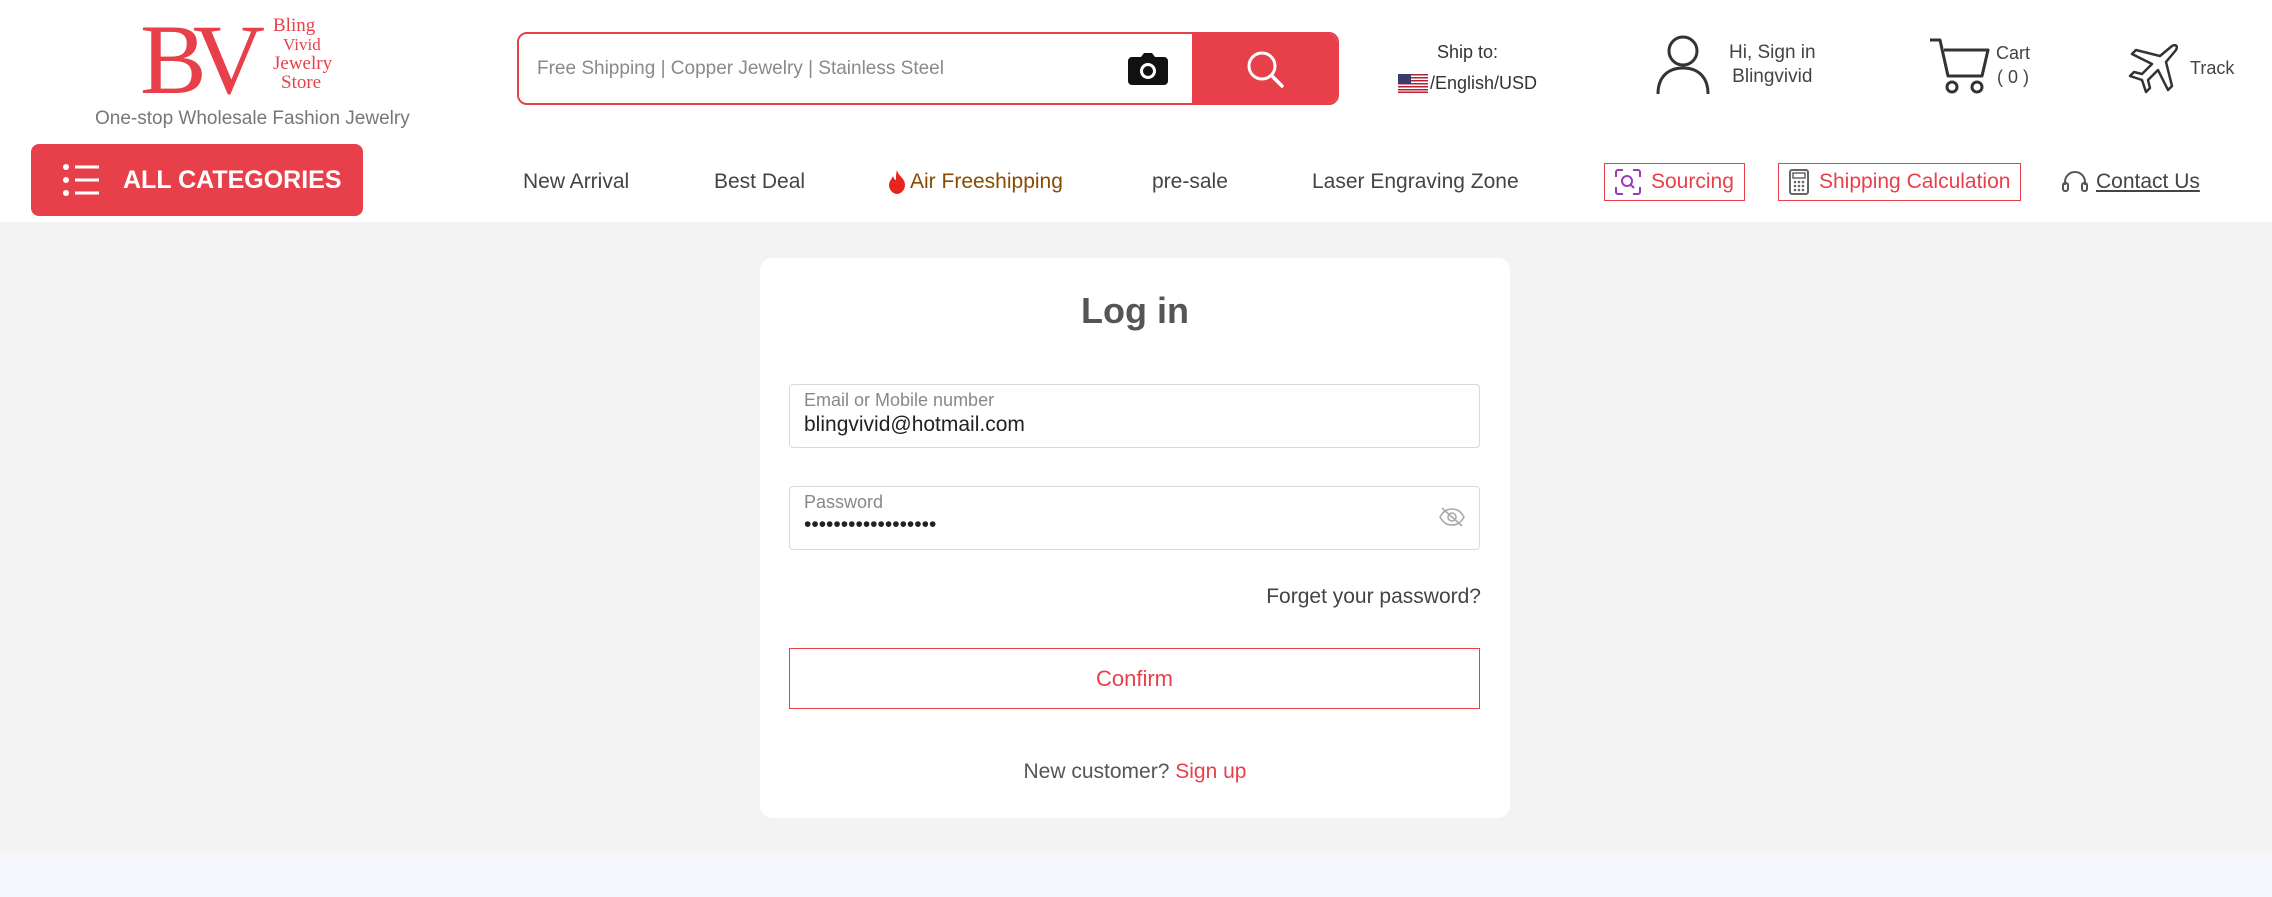 Image resolution: width=2272 pixels, height=897 pixels. I want to click on password-label: Password, so click(844, 502).